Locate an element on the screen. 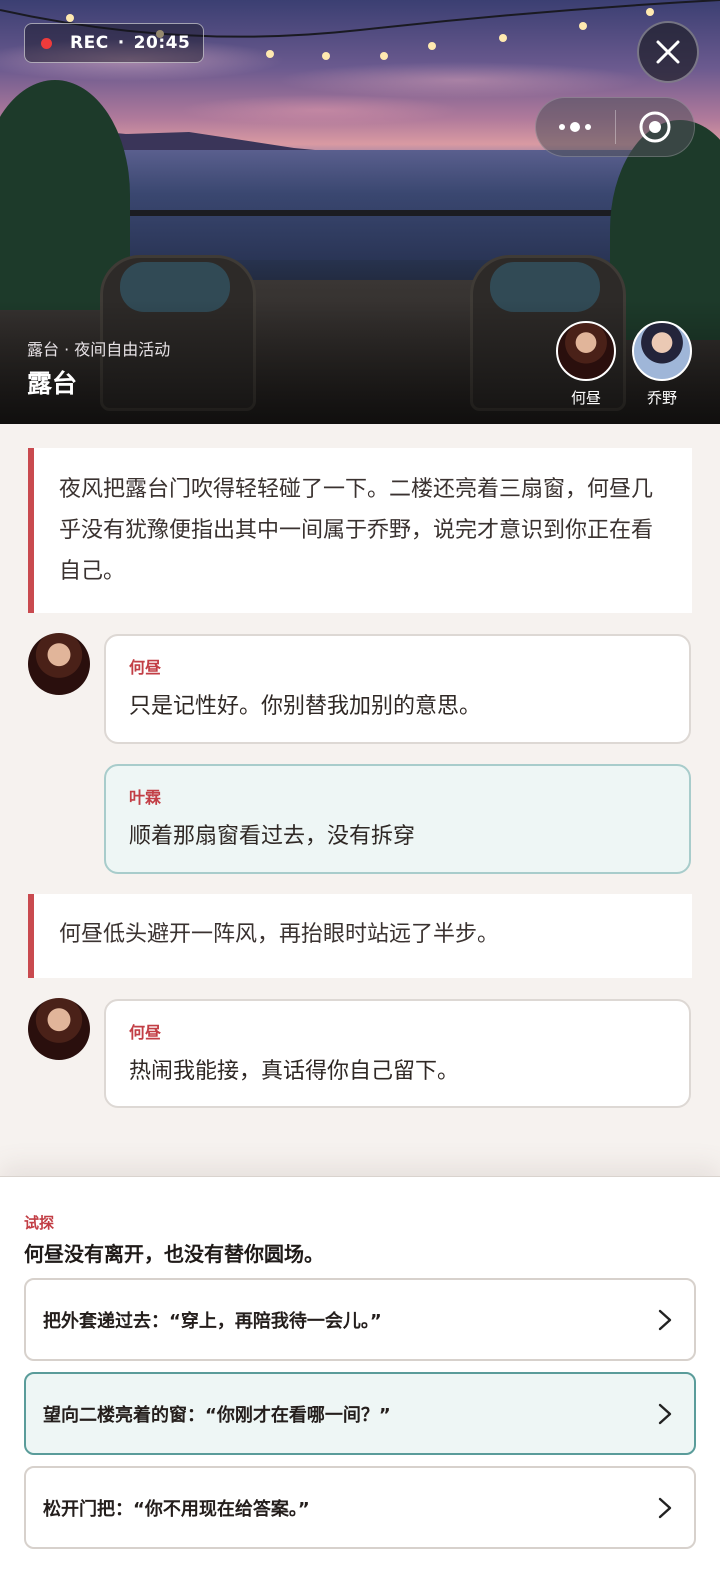 The width and height of the screenshot is (720, 1570). character-qiaoye: 乔野 is located at coordinates (662, 364).